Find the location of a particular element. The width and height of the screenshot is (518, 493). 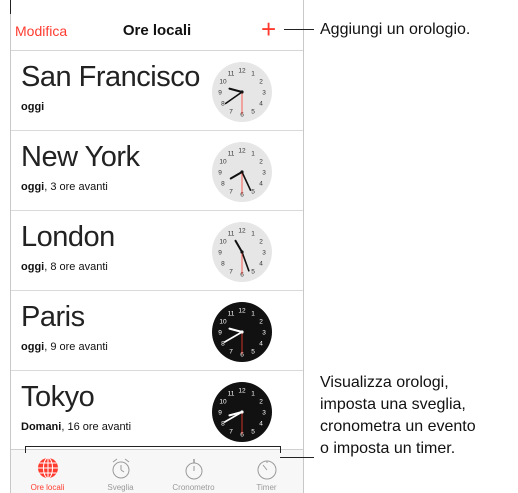

city-name: San Francisco is located at coordinates (110, 77).